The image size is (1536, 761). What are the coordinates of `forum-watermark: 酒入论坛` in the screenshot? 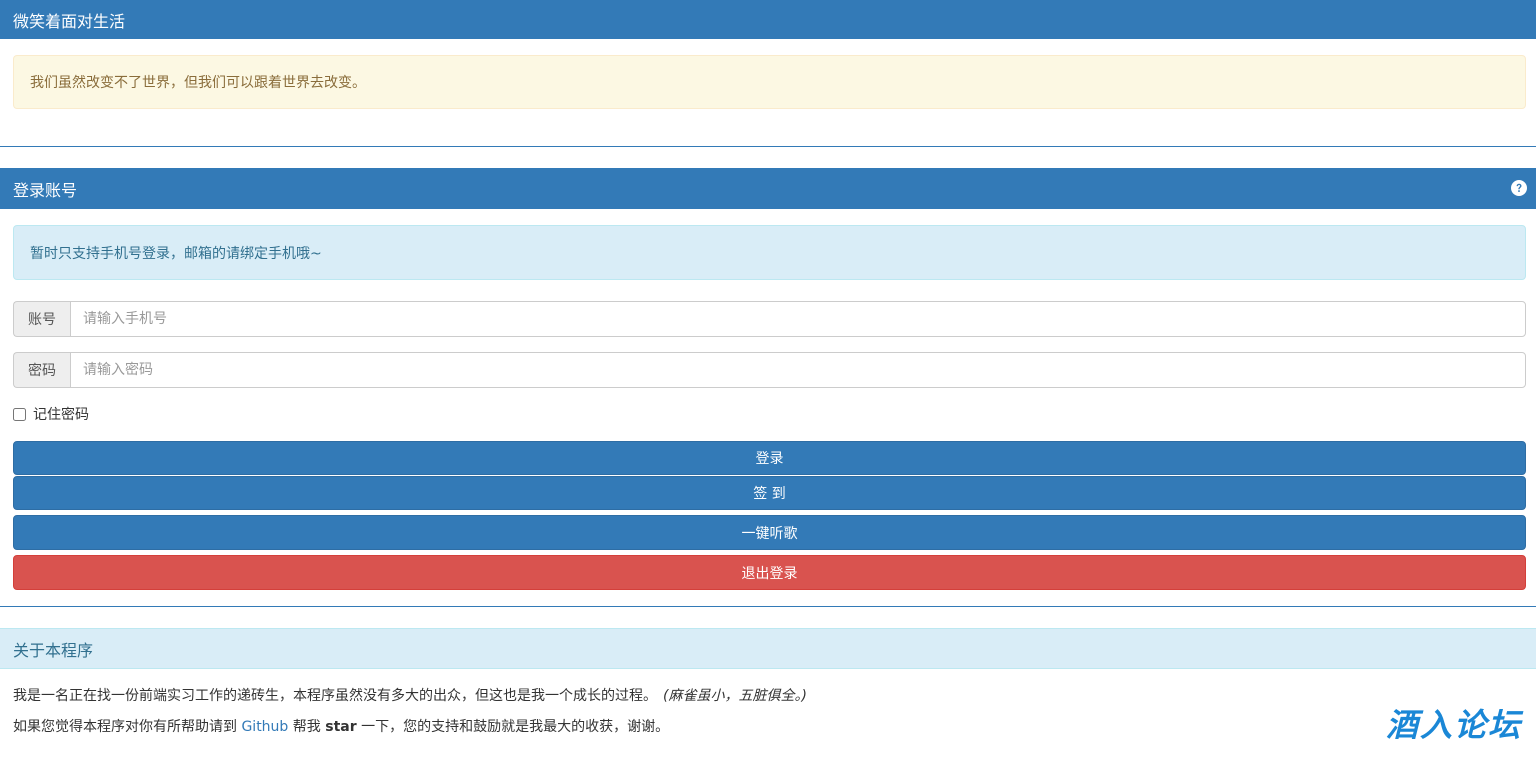 It's located at (1453, 725).